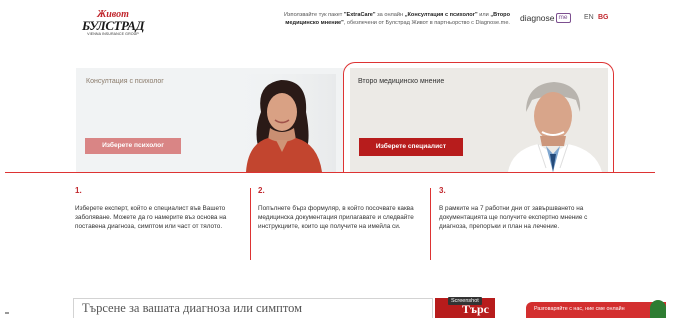 Image resolution: width=675 pixels, height=318 pixels. Describe the element at coordinates (442, 190) in the screenshot. I see `step-number: 3.` at that location.